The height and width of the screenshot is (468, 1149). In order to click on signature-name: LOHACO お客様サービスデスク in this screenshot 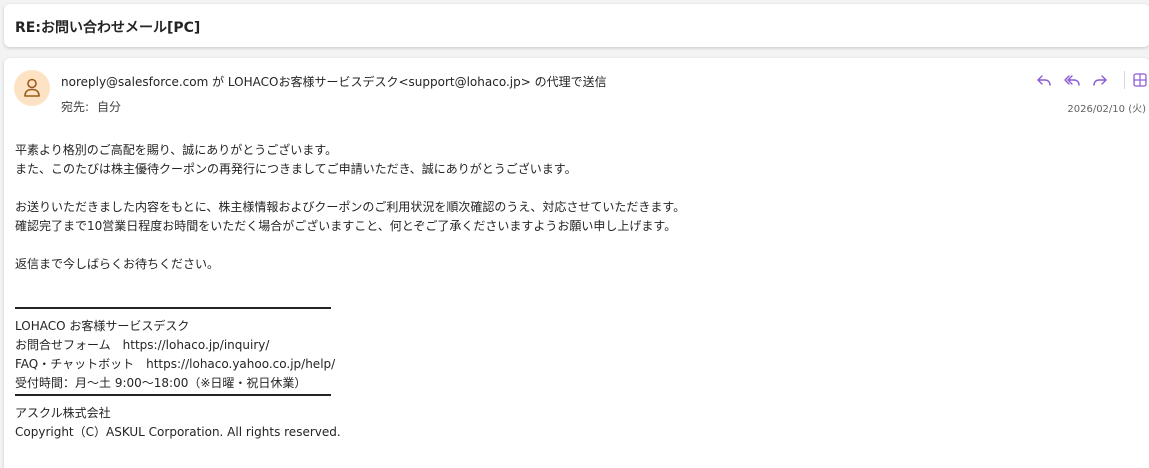, I will do `click(102, 326)`.